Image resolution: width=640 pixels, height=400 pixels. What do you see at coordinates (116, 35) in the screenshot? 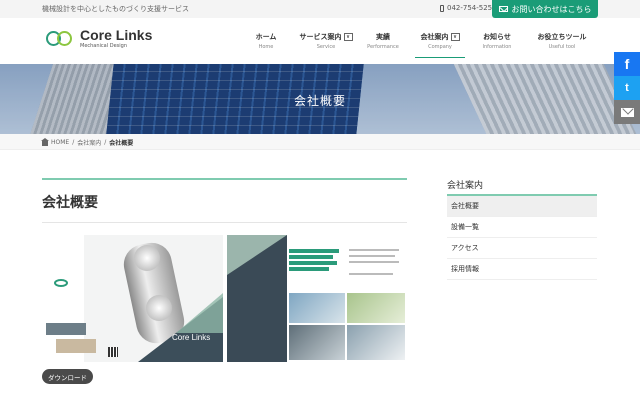
I see `logo-name: Core Links` at bounding box center [116, 35].